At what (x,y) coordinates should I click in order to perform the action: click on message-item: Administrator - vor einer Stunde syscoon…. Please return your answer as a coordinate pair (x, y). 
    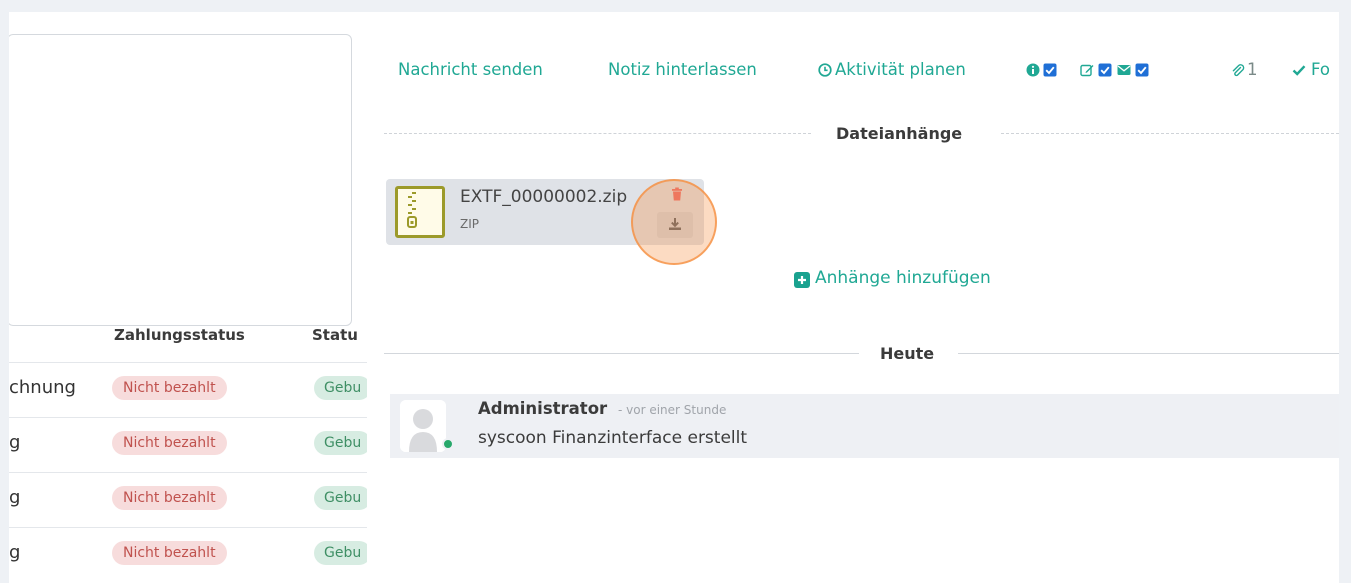
    Looking at the image, I should click on (864, 426).